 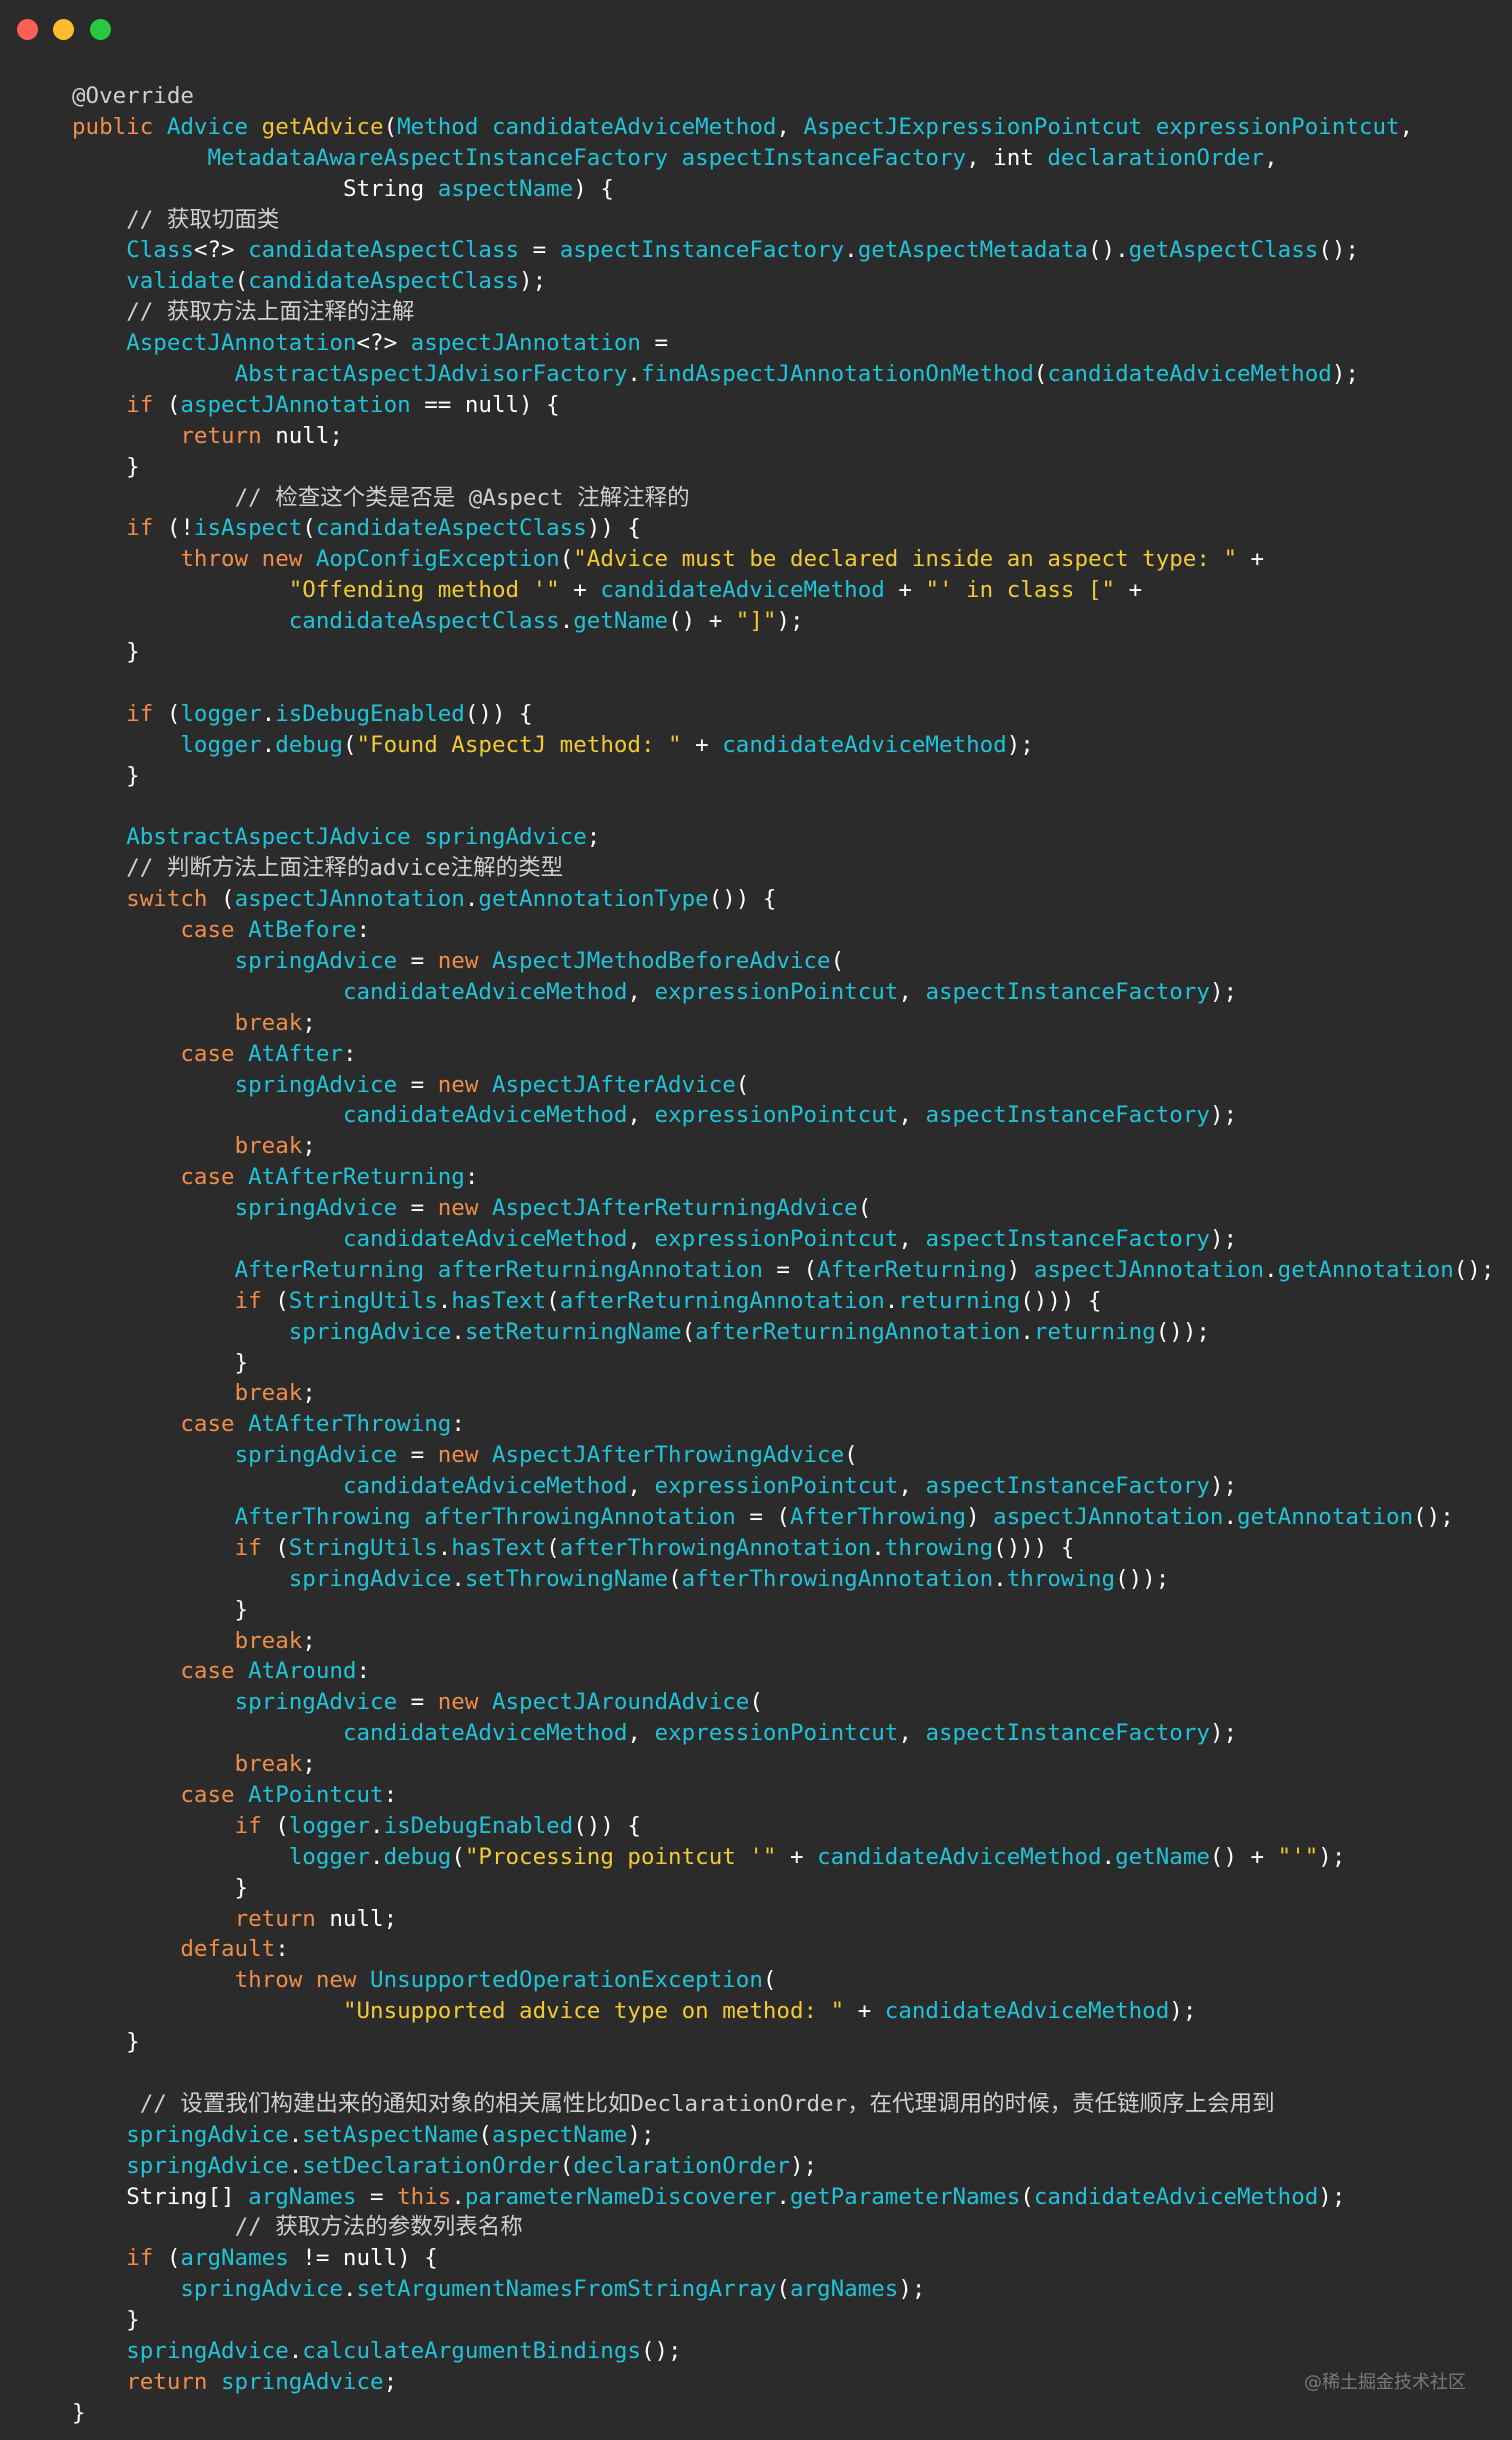 What do you see at coordinates (593, 899) in the screenshot?
I see `code-token: getAnnotationType` at bounding box center [593, 899].